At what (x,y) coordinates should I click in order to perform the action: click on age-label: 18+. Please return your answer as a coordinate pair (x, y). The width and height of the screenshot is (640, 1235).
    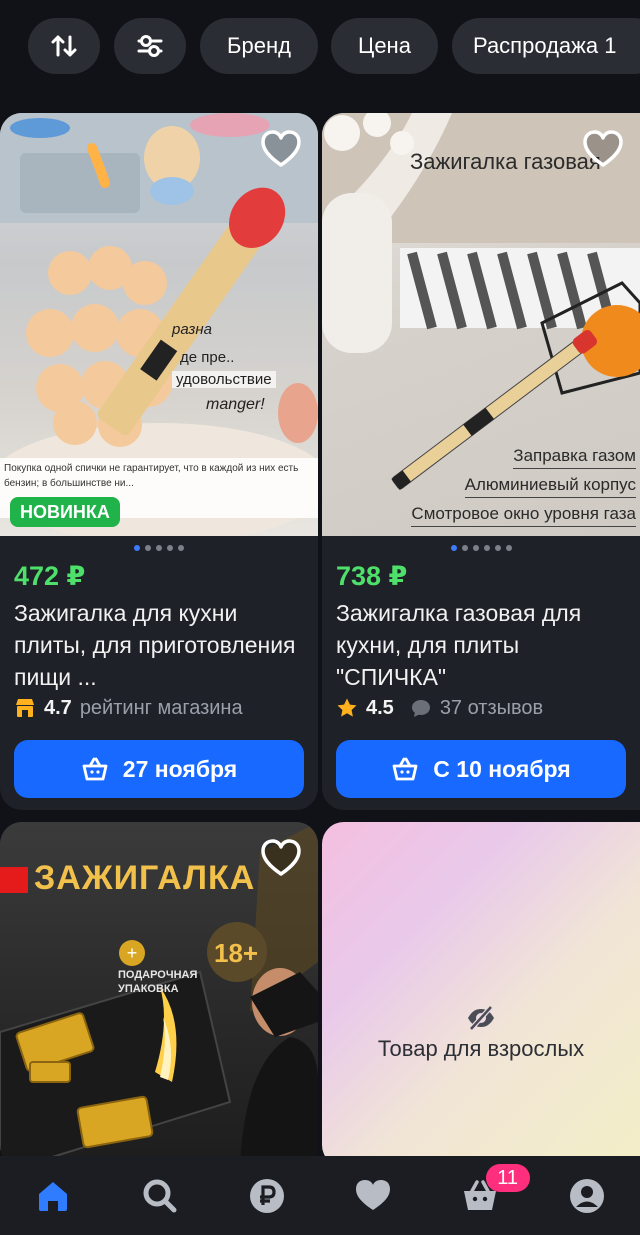
    Looking at the image, I should click on (236, 953).